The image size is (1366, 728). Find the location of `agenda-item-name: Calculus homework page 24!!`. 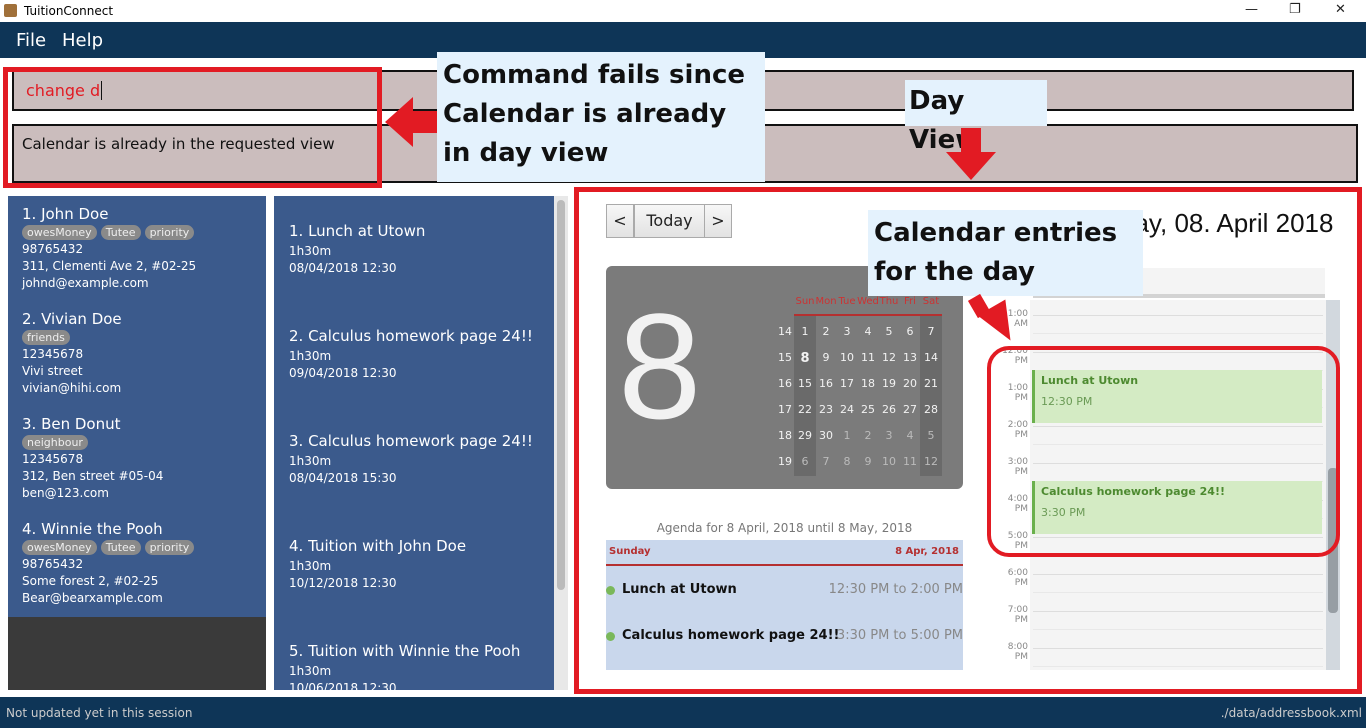

agenda-item-name: Calculus homework page 24!! is located at coordinates (730, 635).